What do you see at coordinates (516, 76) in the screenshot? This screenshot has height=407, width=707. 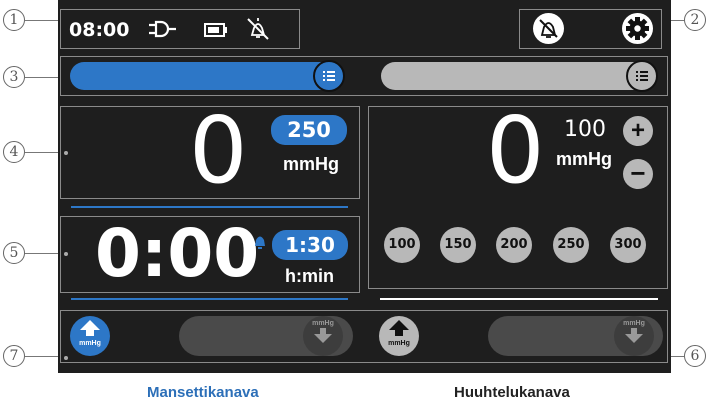 I see `deflation-channel-bar` at bounding box center [516, 76].